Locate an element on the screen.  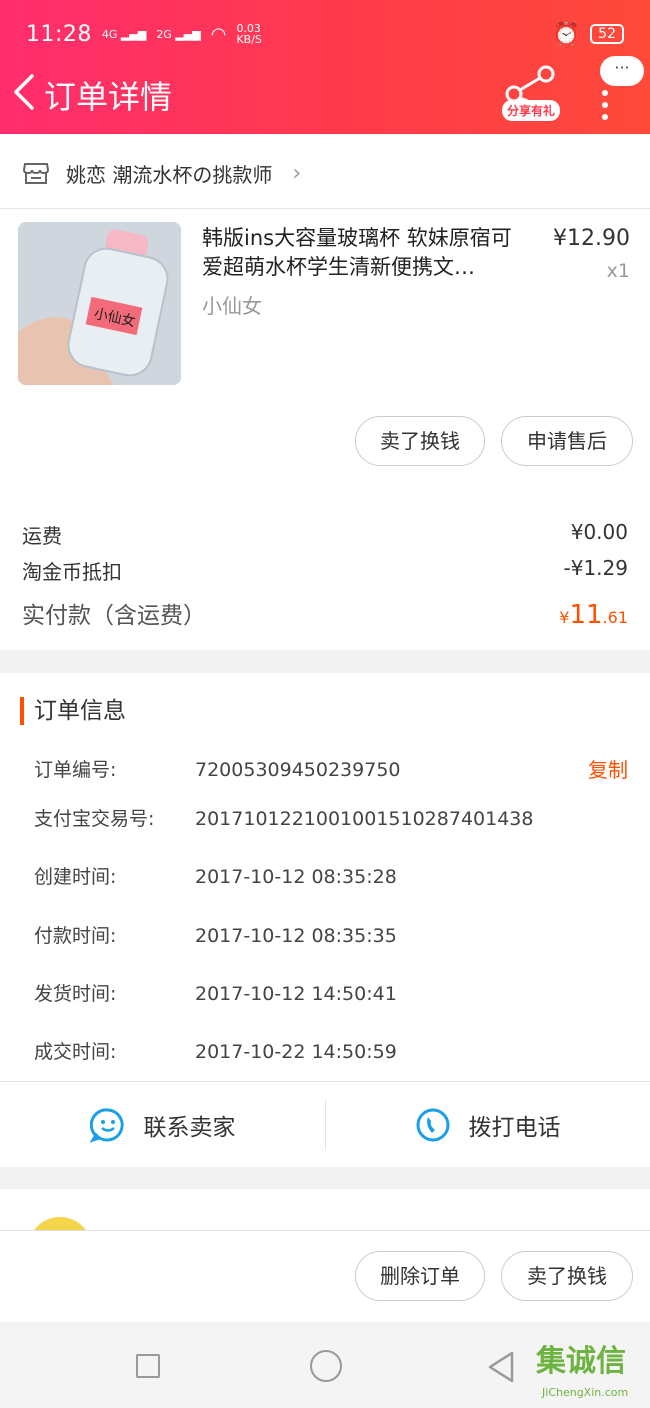
product-image: 小仙女 is located at coordinates (99, 303).